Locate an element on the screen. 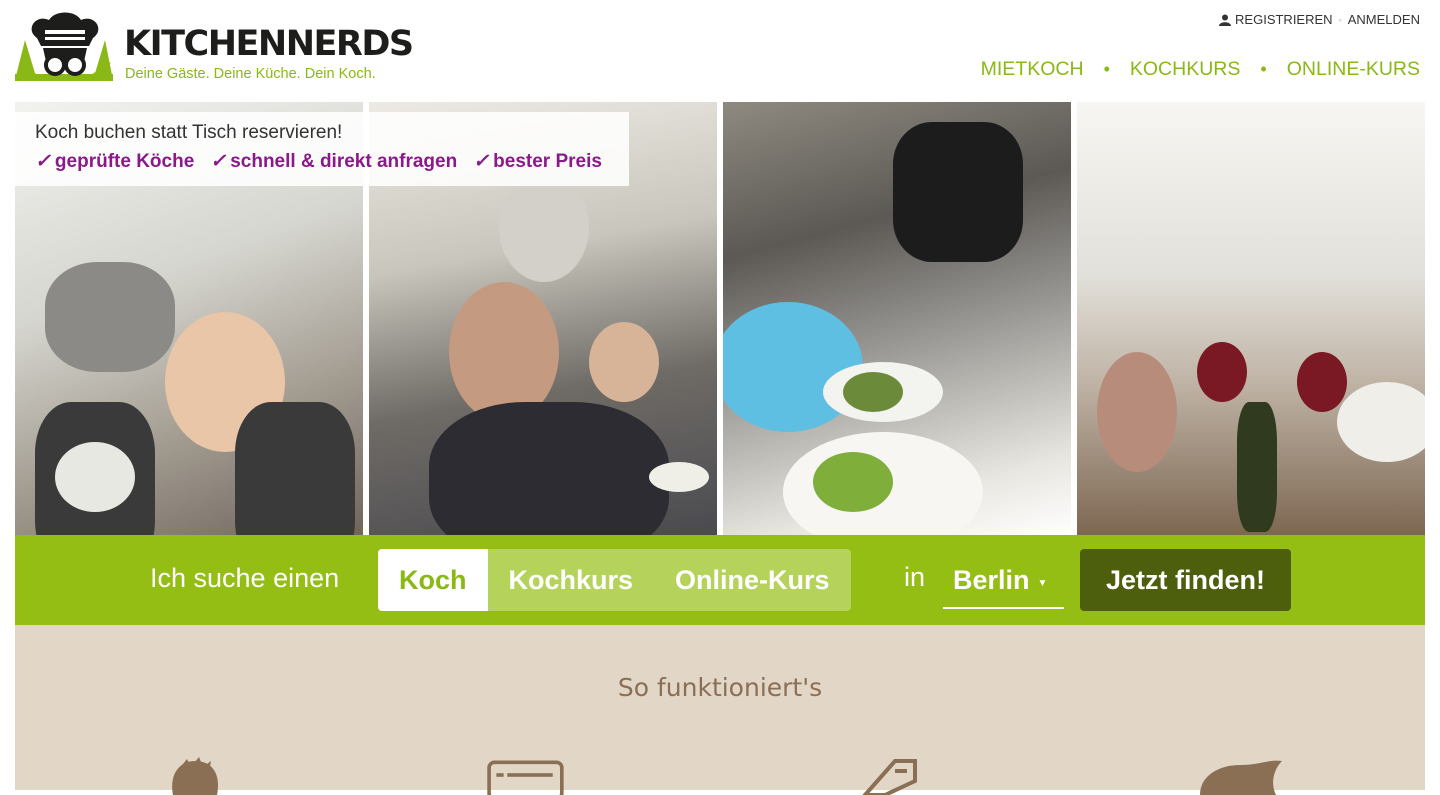  chevron-down-icon: ▼ is located at coordinates (1042, 583).